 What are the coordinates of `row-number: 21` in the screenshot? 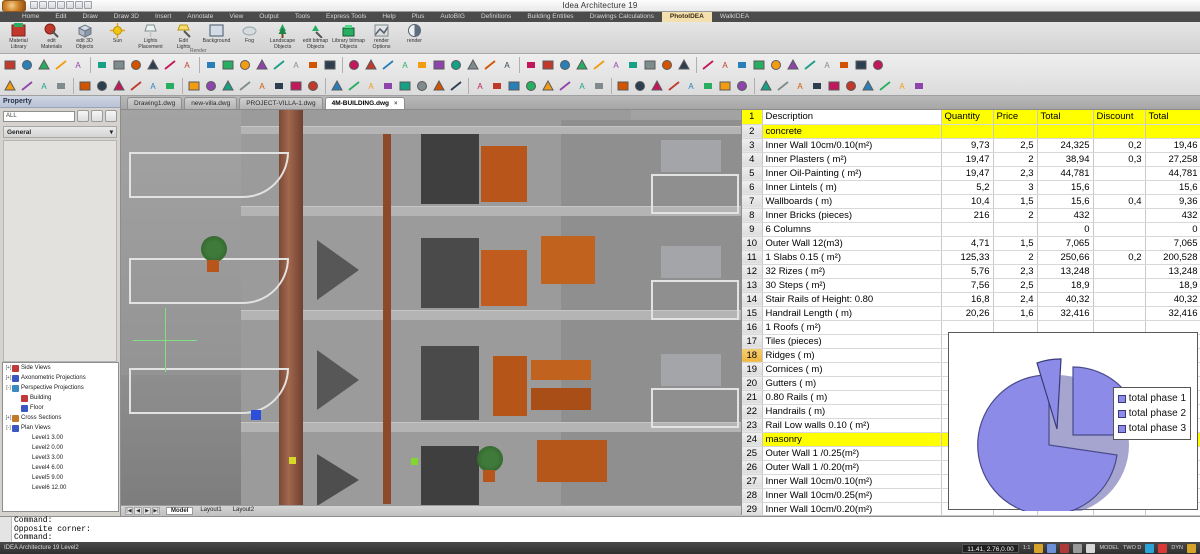 It's located at (752, 397).